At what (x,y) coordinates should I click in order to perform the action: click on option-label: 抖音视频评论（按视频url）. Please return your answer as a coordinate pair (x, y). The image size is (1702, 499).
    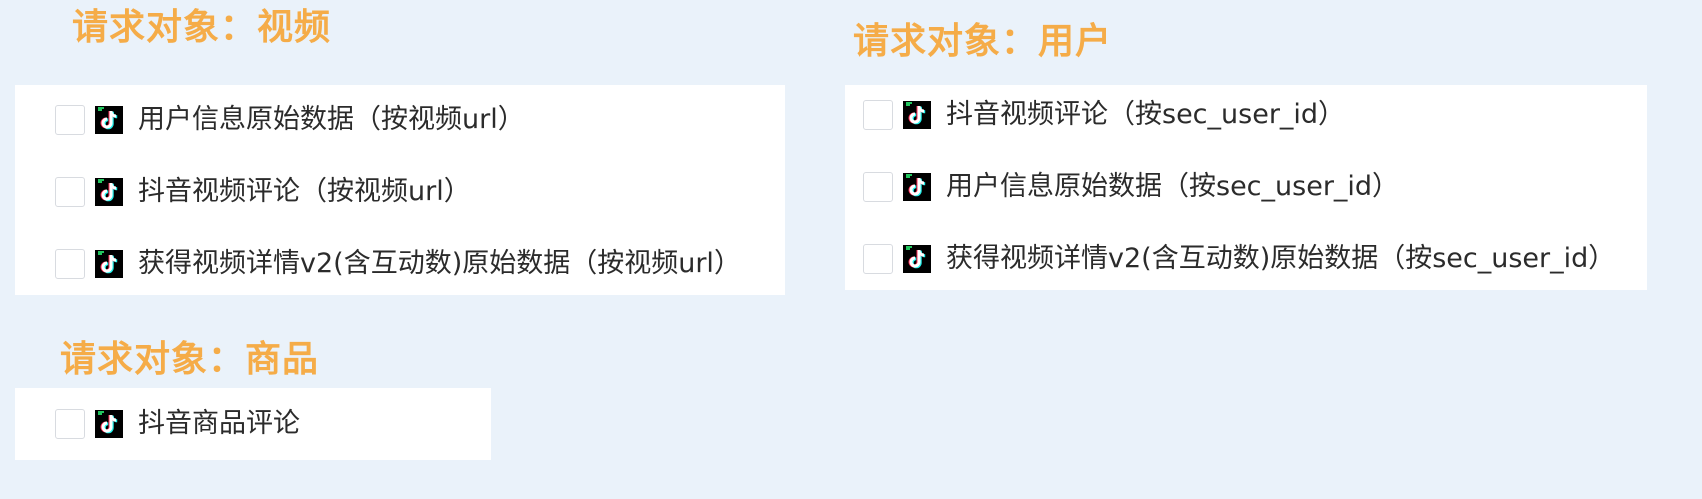
    Looking at the image, I should click on (304, 191).